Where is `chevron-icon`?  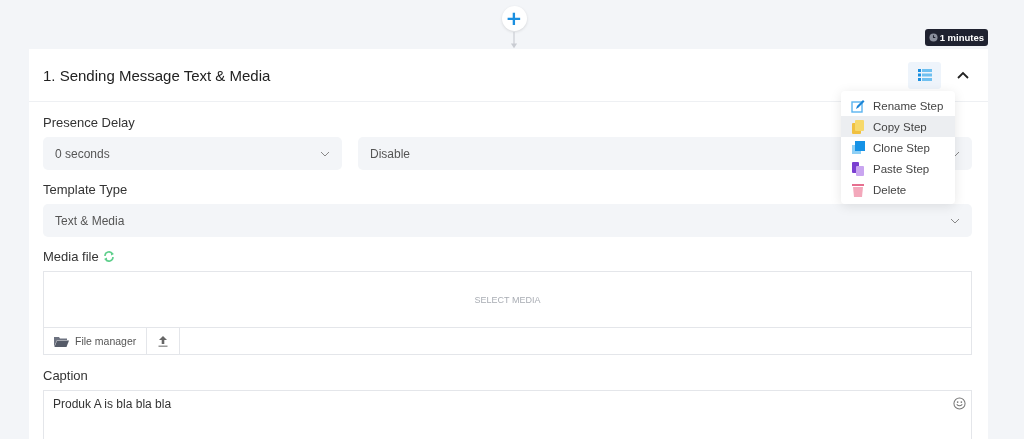 chevron-icon is located at coordinates (963, 75).